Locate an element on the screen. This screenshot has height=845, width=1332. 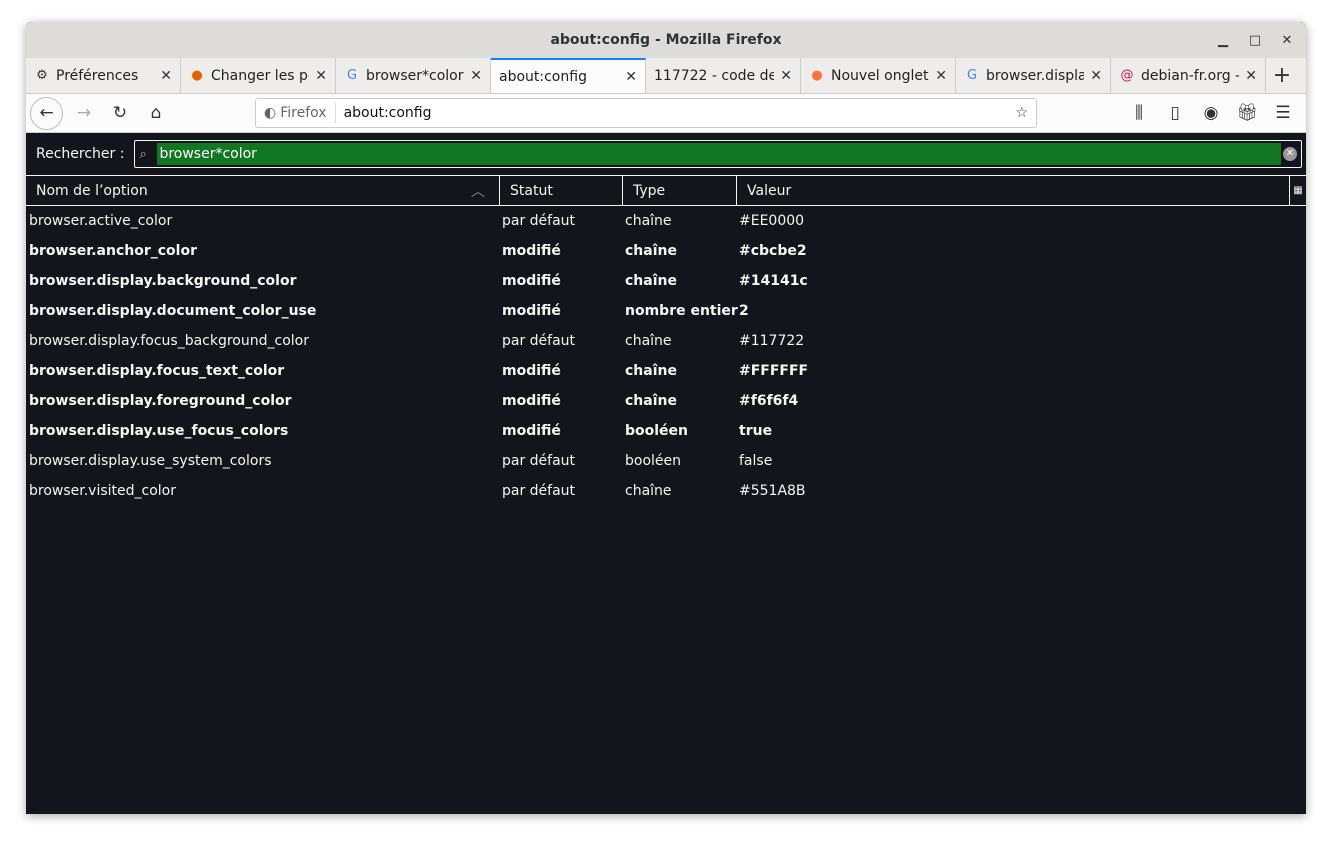
new-tab-button: + is located at coordinates (1282, 75).